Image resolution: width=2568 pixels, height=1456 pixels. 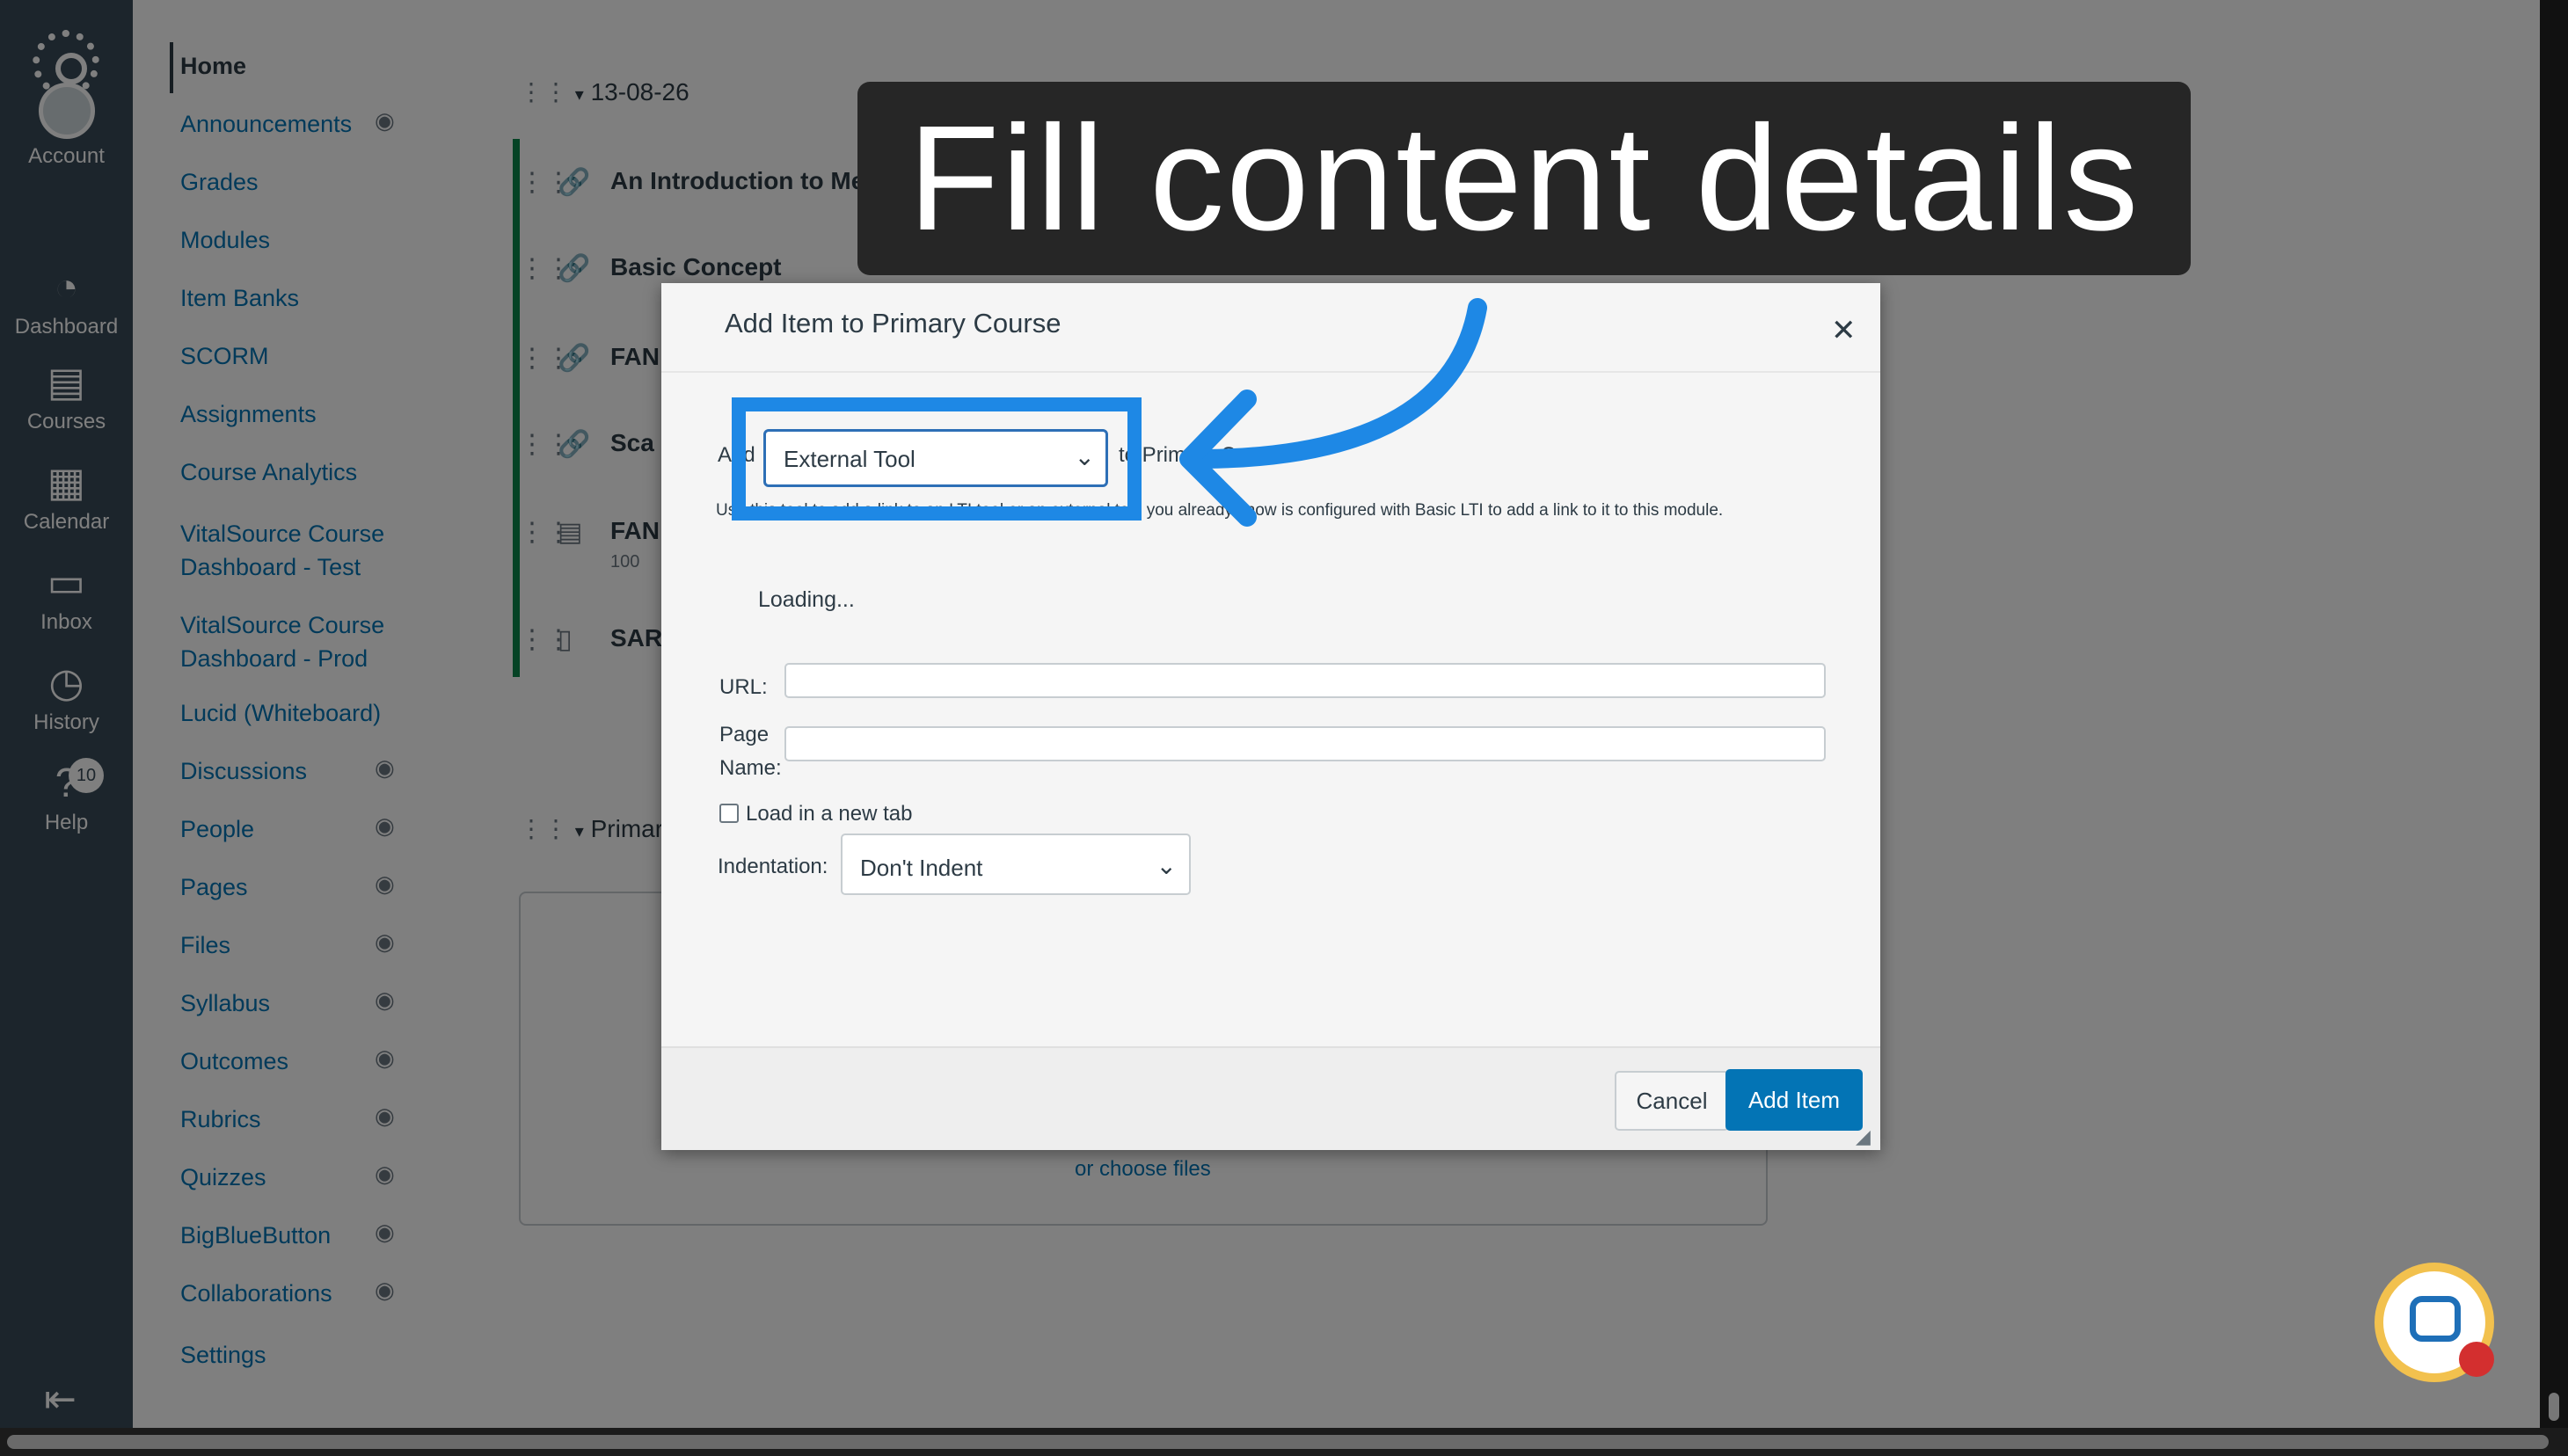 What do you see at coordinates (1305, 680) in the screenshot?
I see `url-input` at bounding box center [1305, 680].